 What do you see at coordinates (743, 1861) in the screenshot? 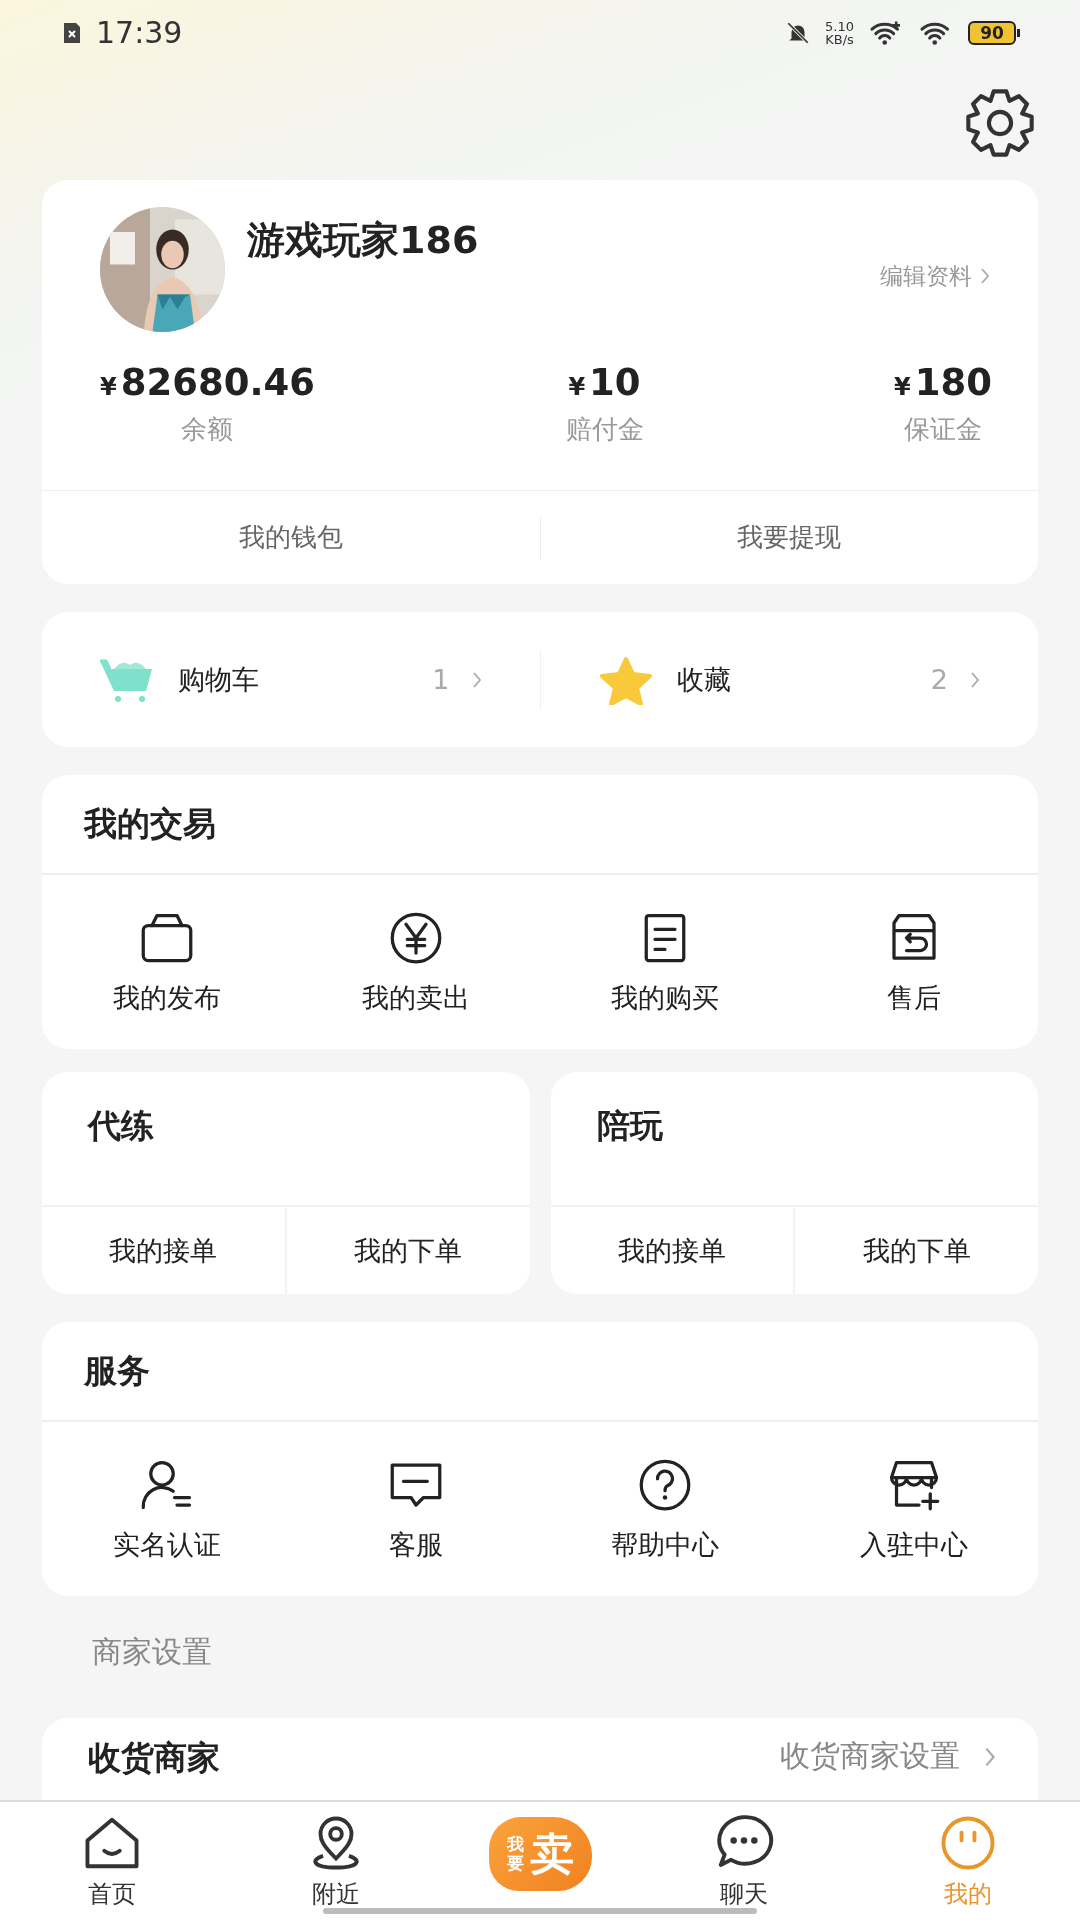
I see `nav-tab: 聊天` at bounding box center [743, 1861].